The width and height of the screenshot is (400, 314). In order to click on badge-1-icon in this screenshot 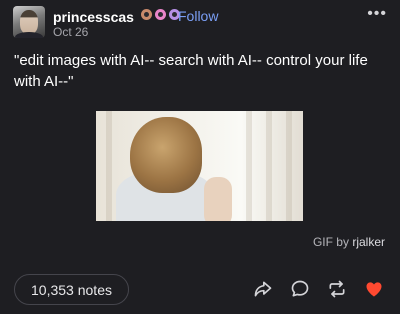, I will do `click(146, 14)`.